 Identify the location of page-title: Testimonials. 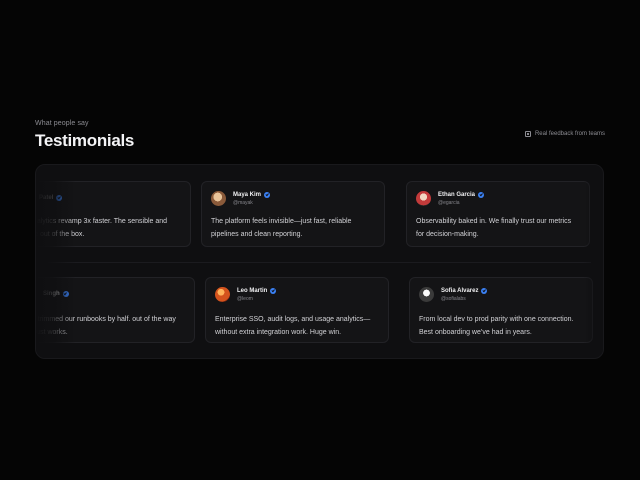
(85, 140).